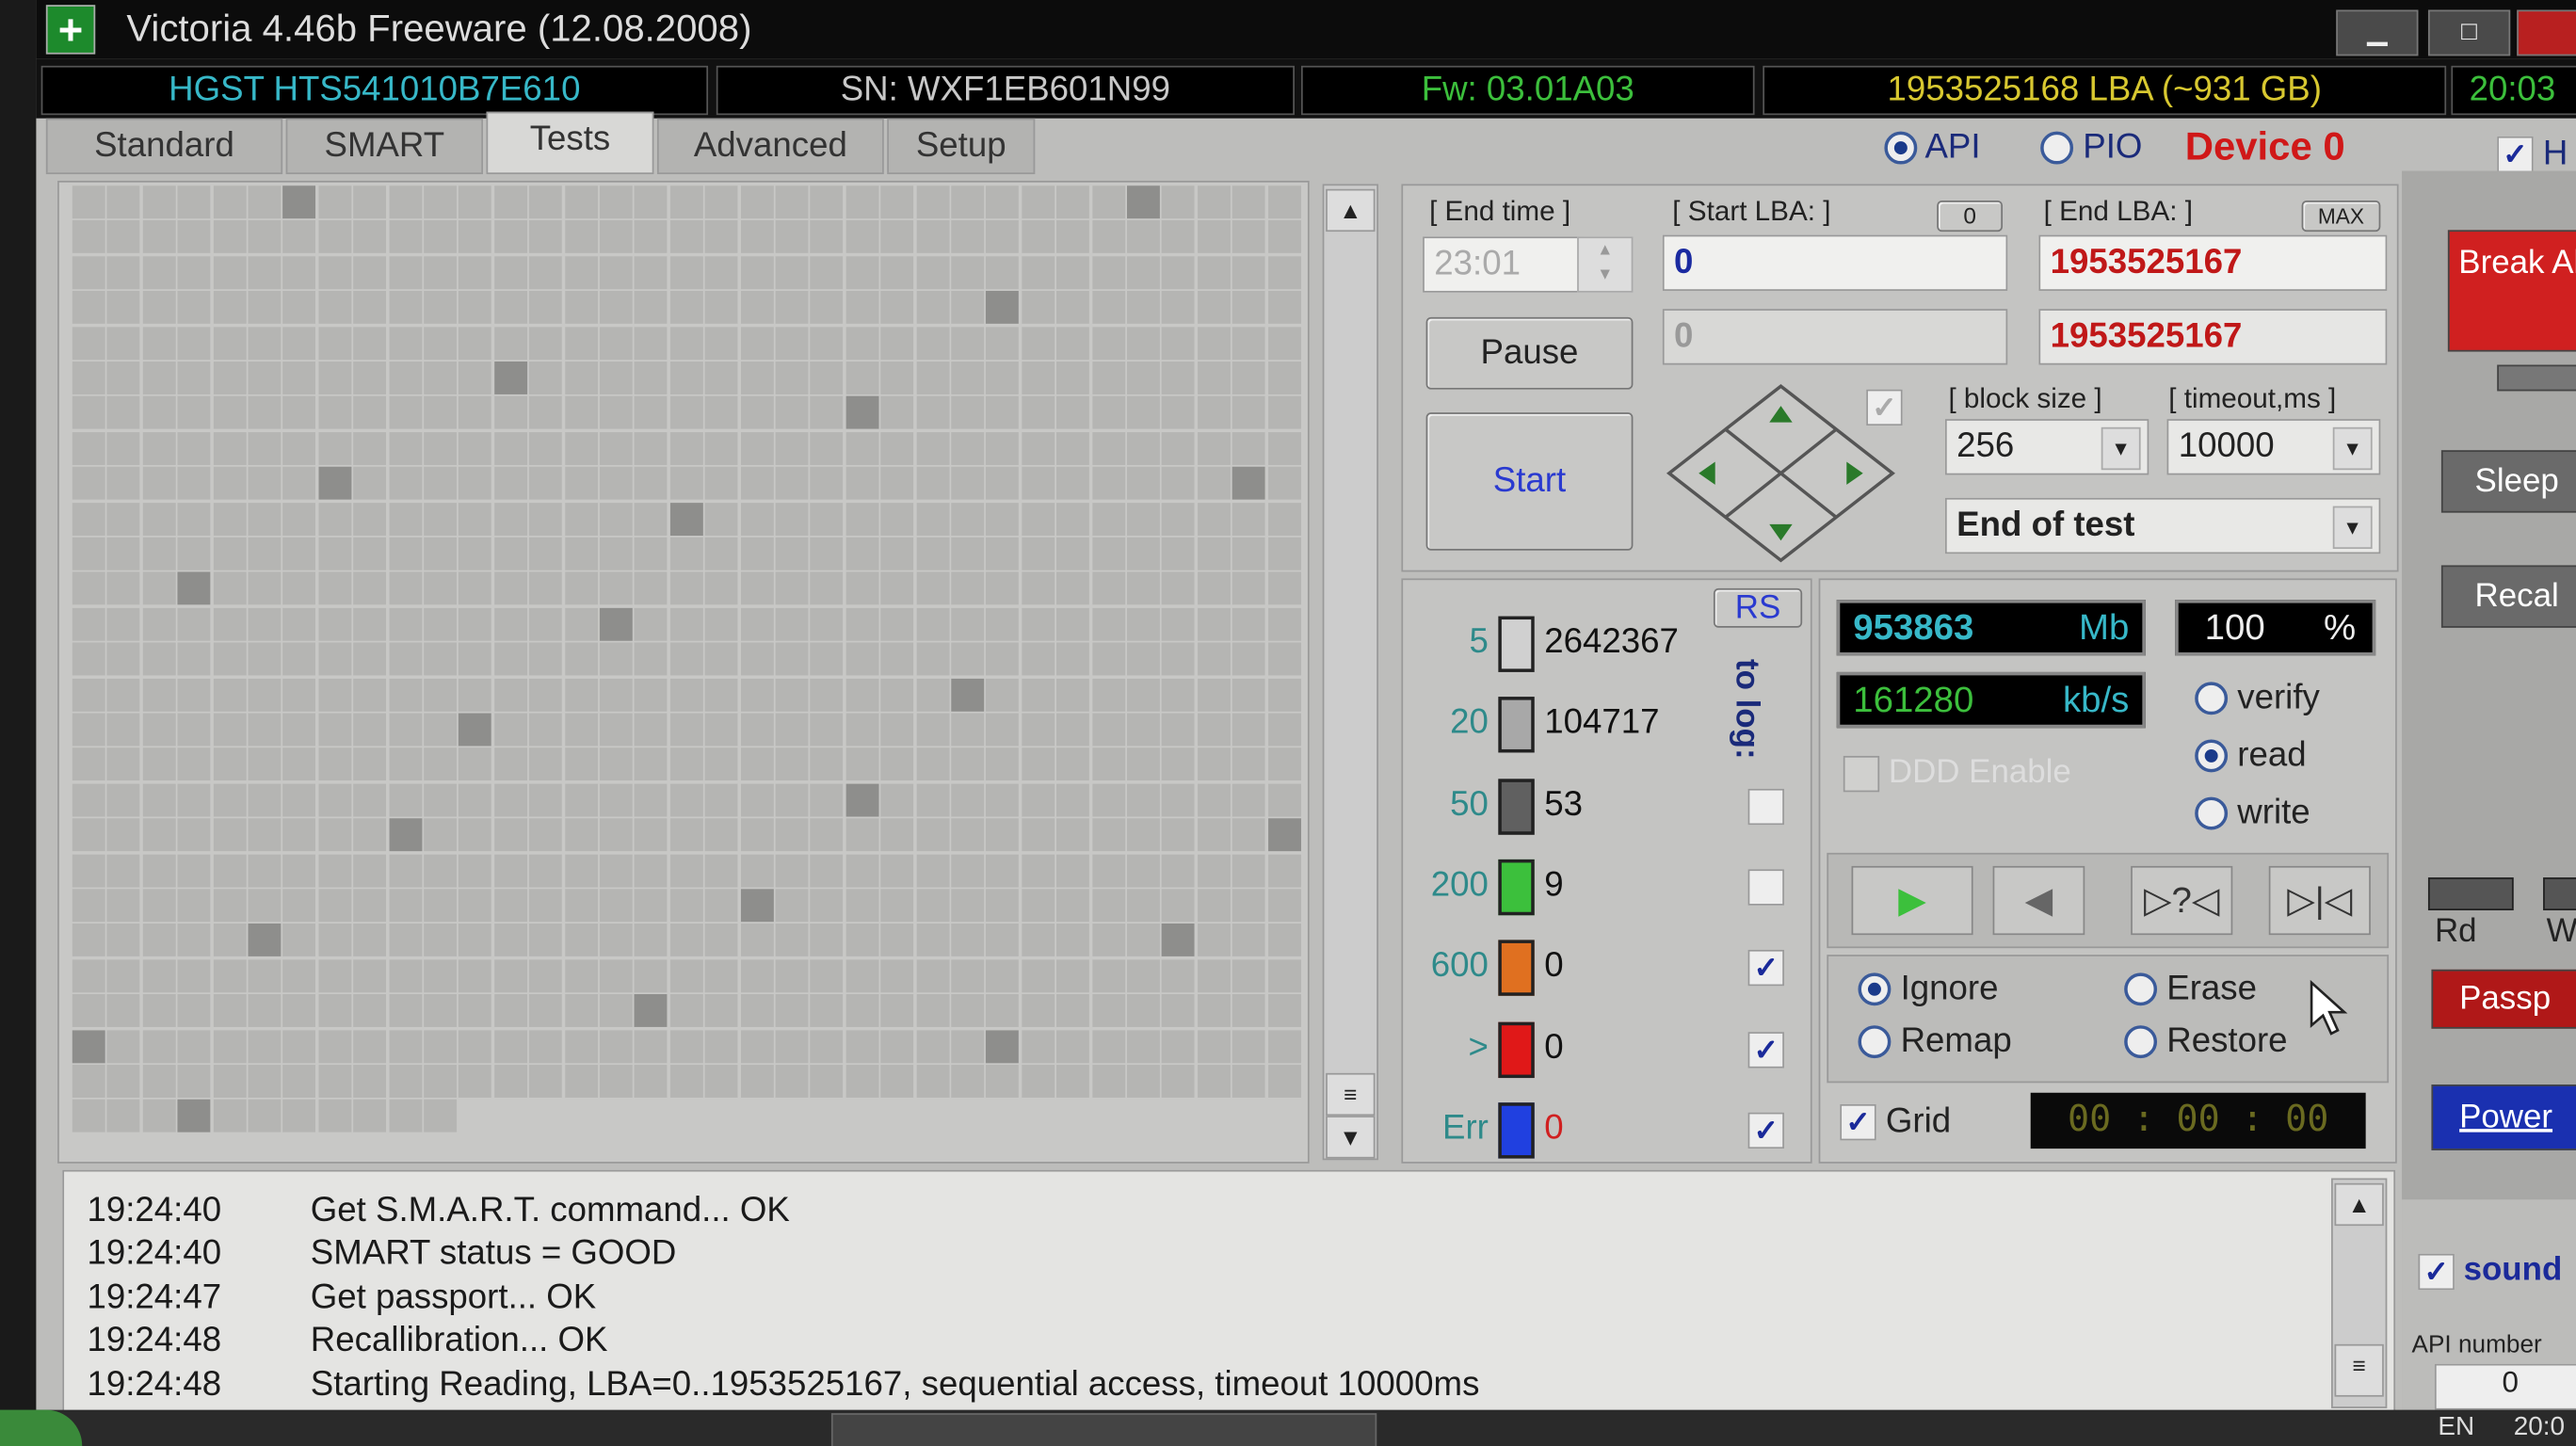 The height and width of the screenshot is (1446, 2576). Describe the element at coordinates (1970, 216) in the screenshot. I see `zero-lba-button: 0` at that location.